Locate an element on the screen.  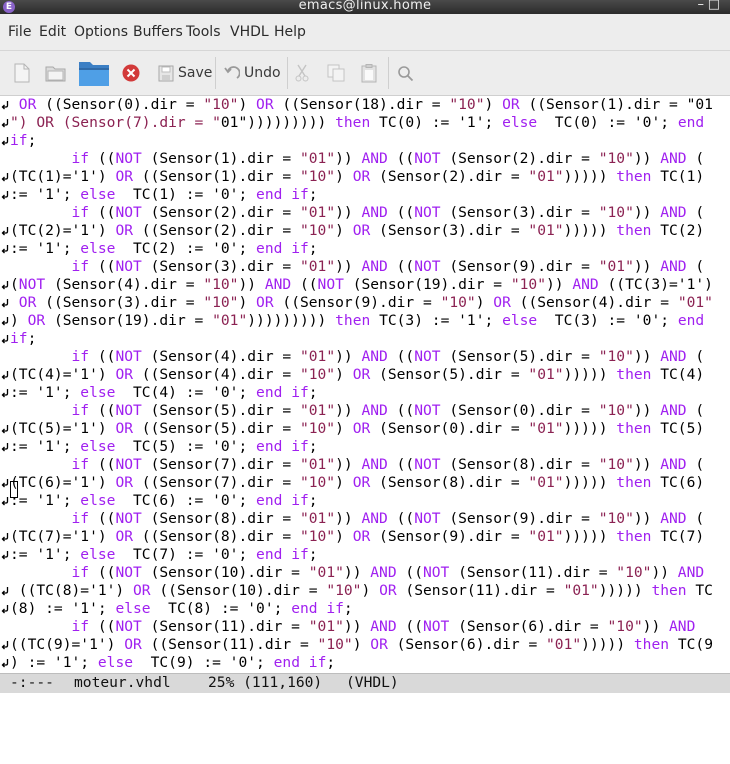
save-button: Save is located at coordinates (185, 73).